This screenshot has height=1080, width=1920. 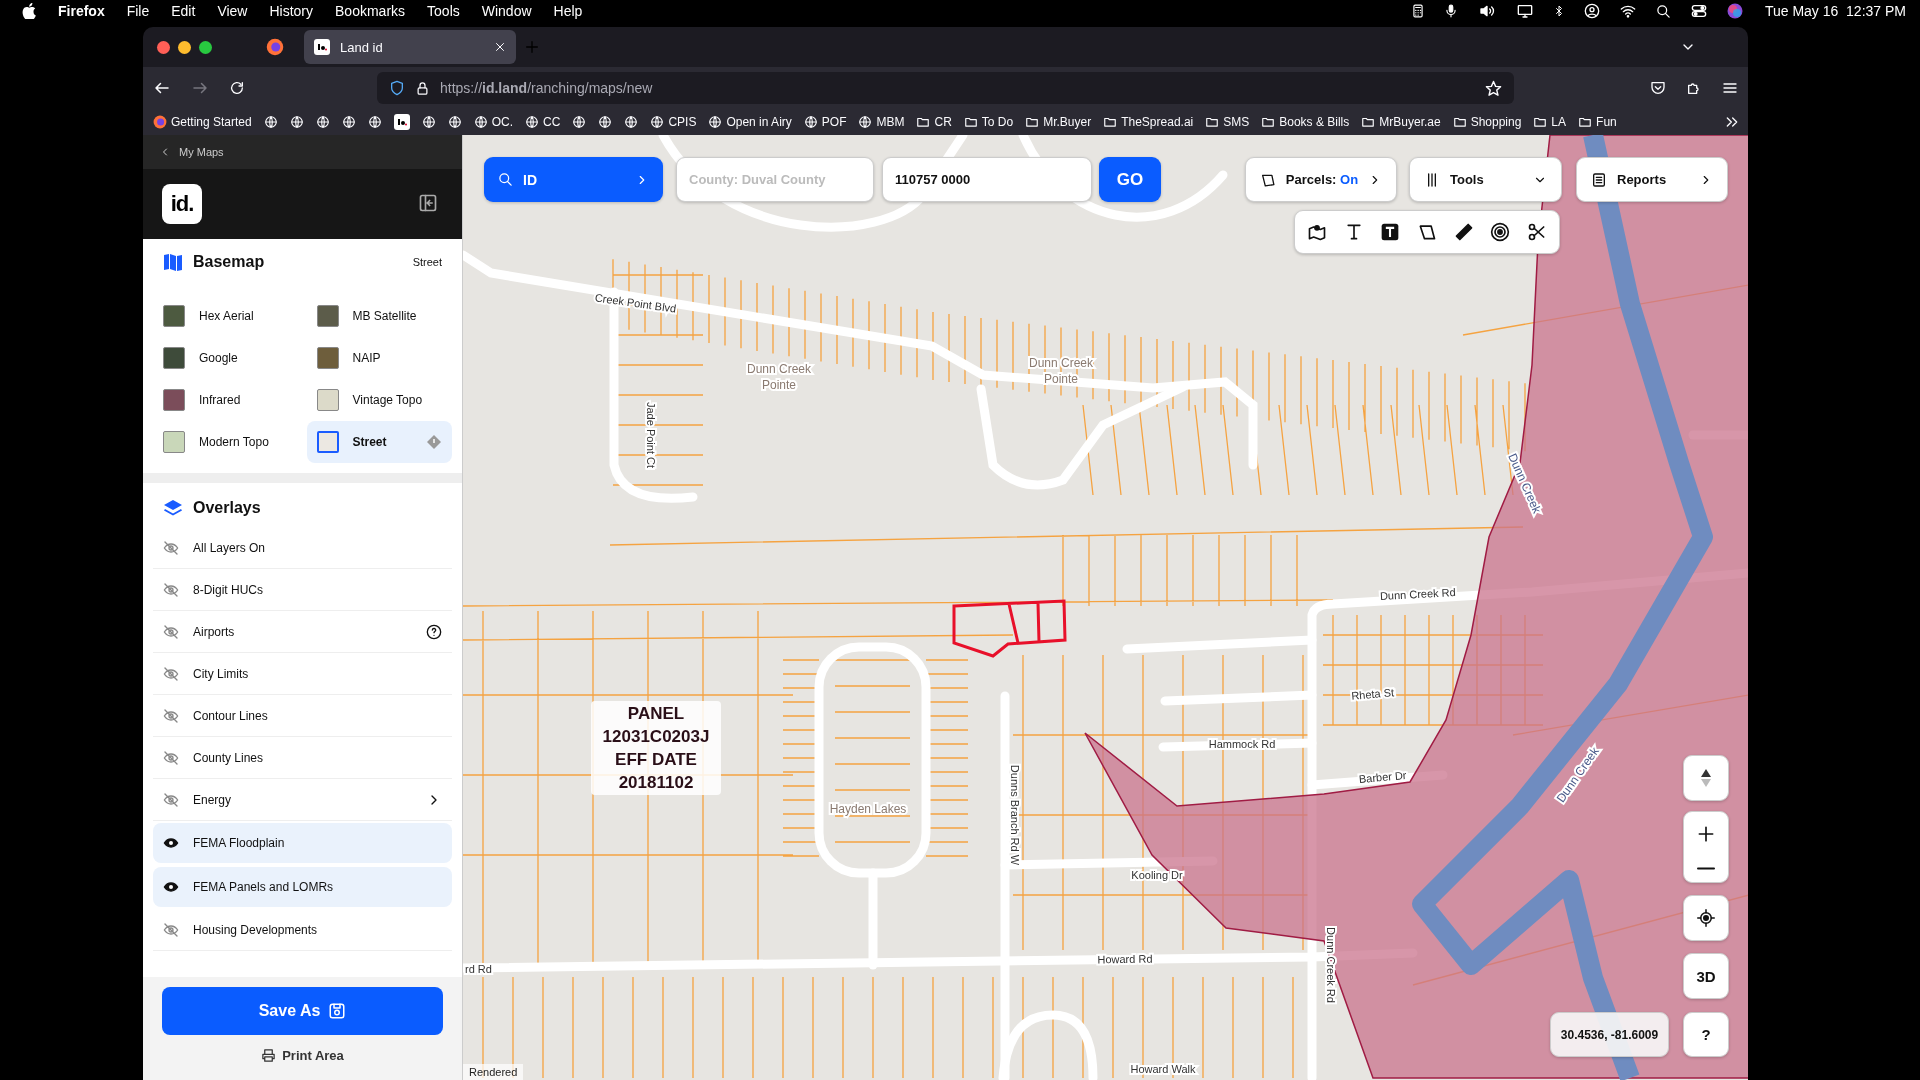 What do you see at coordinates (1734, 11) in the screenshot?
I see `siri-icon` at bounding box center [1734, 11].